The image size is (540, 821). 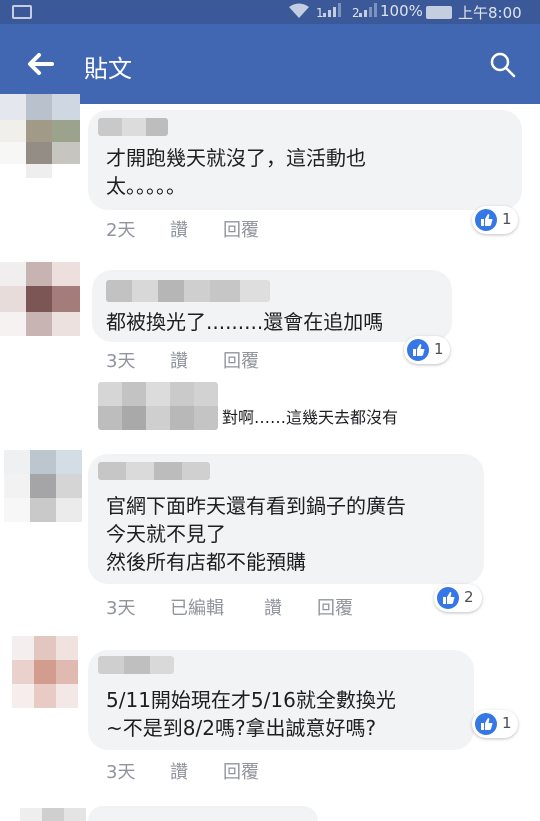 What do you see at coordinates (299, 13) in the screenshot?
I see `wifi-icon` at bounding box center [299, 13].